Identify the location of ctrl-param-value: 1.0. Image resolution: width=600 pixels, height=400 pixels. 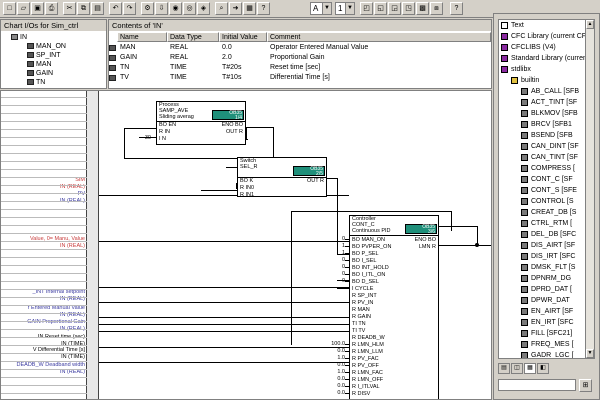
(334, 372).